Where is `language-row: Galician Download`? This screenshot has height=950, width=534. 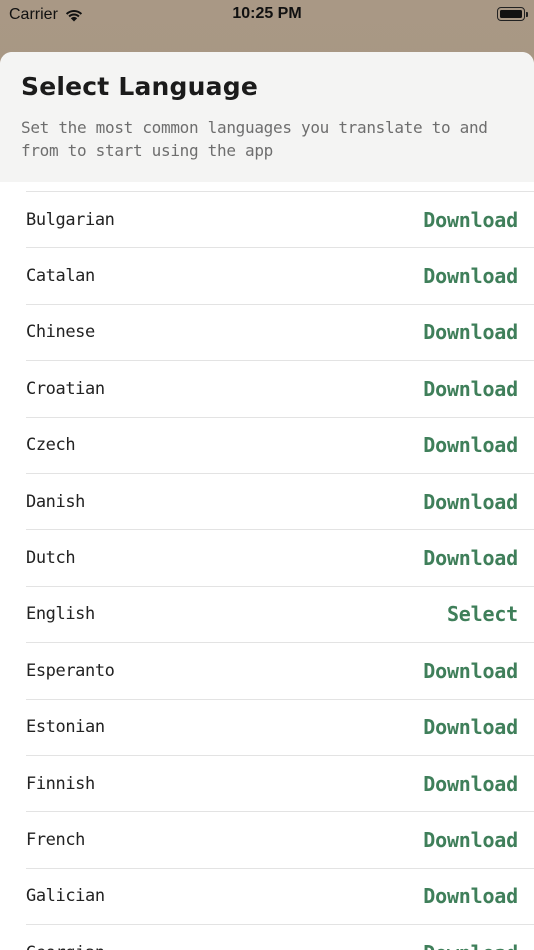 language-row: Galician Download is located at coordinates (280, 897).